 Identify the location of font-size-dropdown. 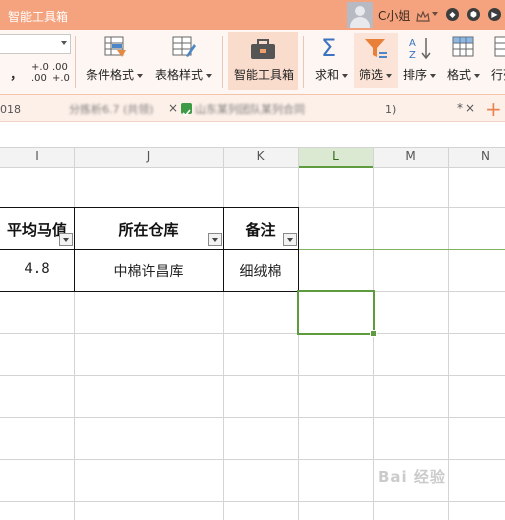
(35, 44).